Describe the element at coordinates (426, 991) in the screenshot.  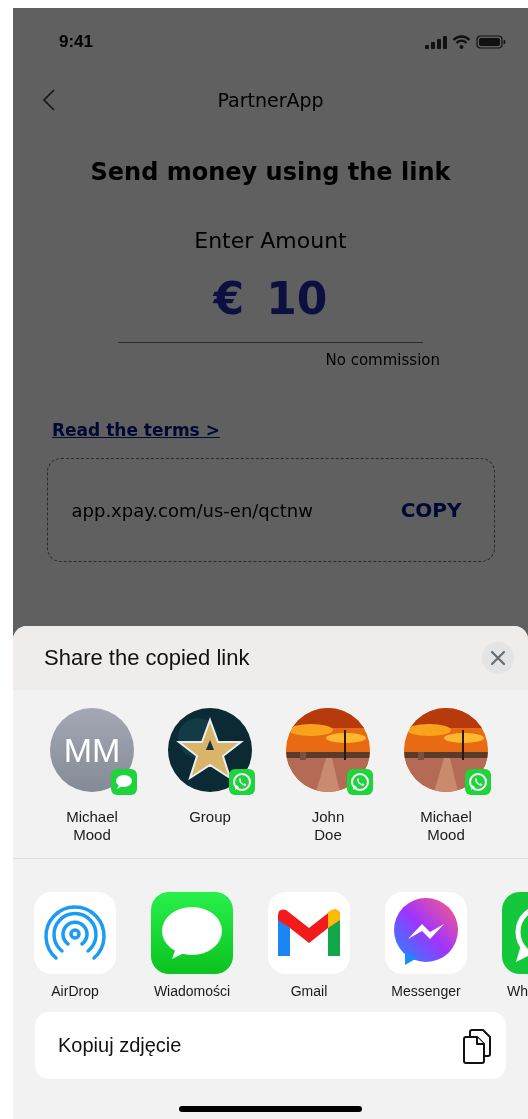
I see `app-label: Messenger` at that location.